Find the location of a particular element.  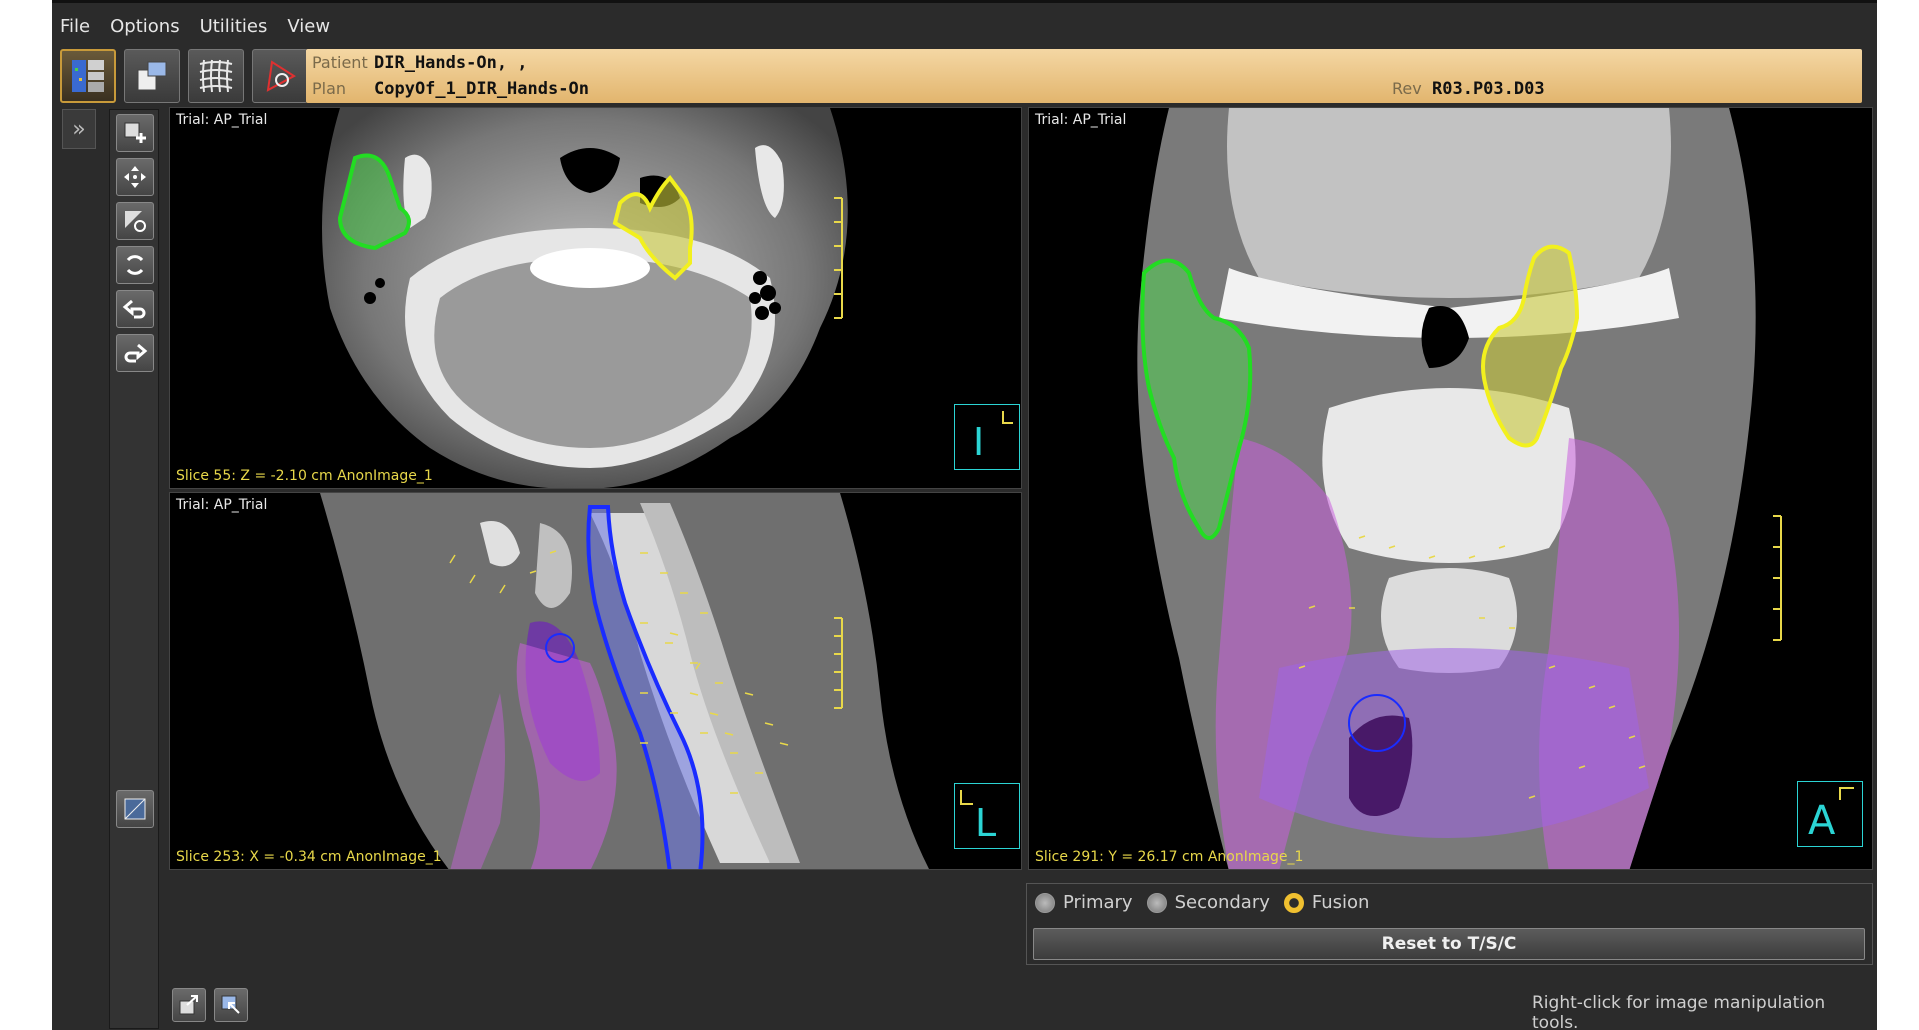

sagittal-slice-label: Slice 253: X = -0.34 cm AnonImage_1 is located at coordinates (309, 857).